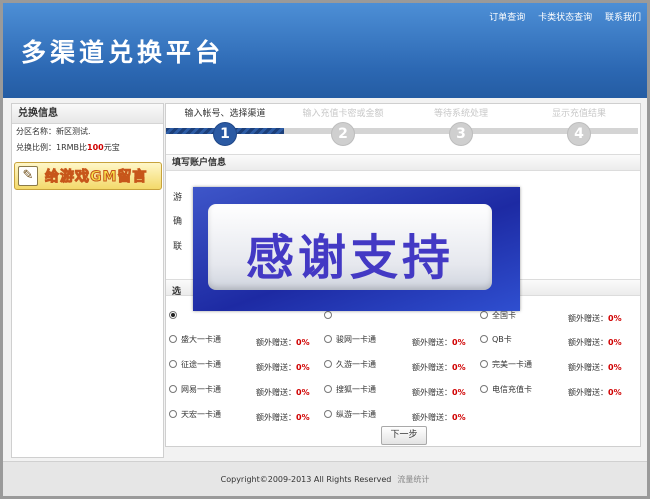 The height and width of the screenshot is (499, 650). Describe the element at coordinates (579, 134) in the screenshot. I see `step-number: 4` at that location.